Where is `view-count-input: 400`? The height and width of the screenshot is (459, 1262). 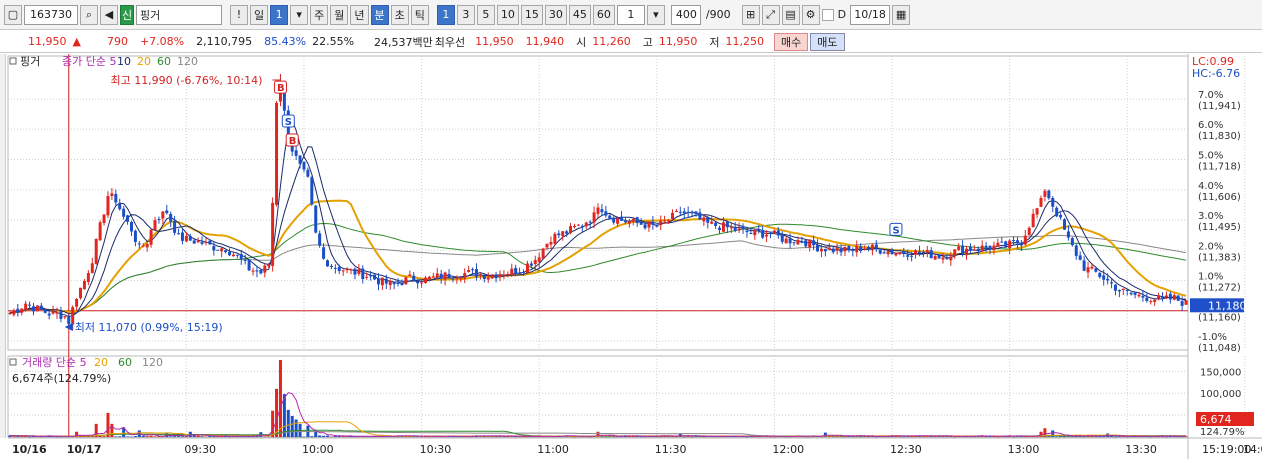
view-count-input: 400 is located at coordinates (685, 14).